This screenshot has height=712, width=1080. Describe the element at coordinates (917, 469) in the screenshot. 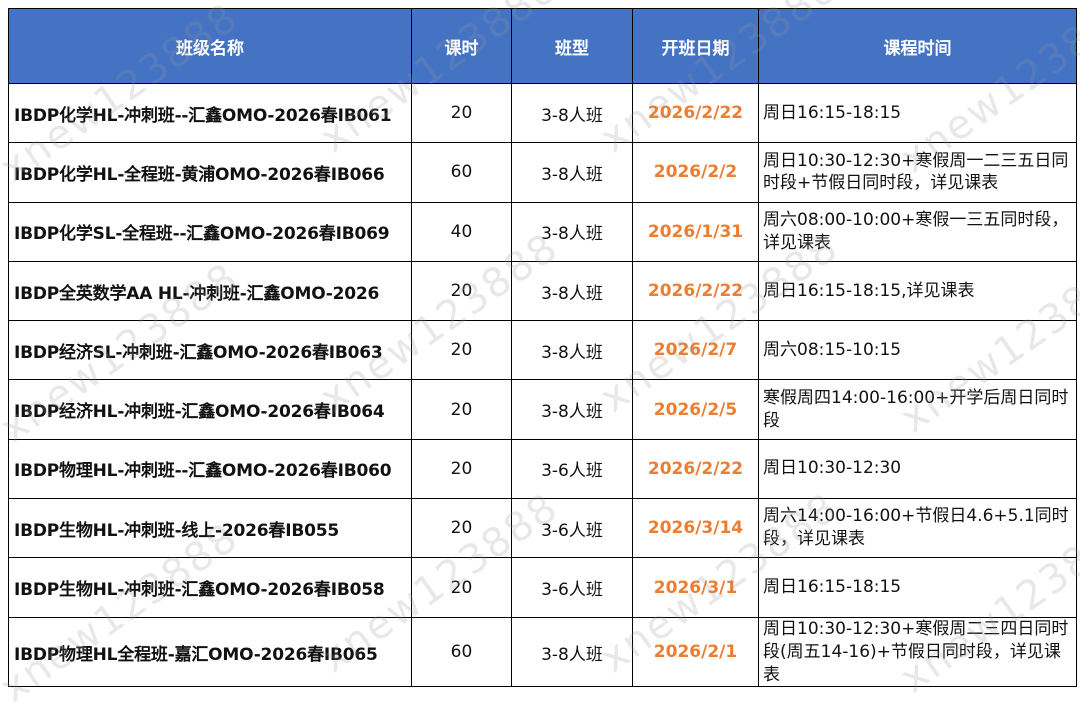

I see `course-time-cell: 周日10:30-12:30` at that location.